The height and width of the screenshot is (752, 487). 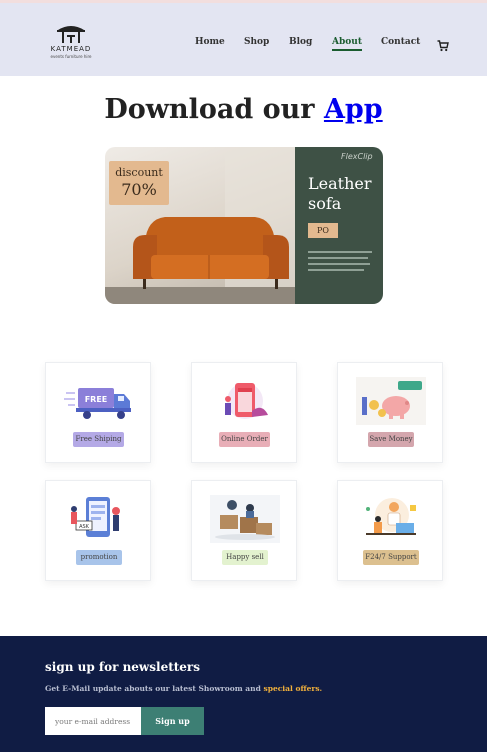 I want to click on logo-name: KATMEAD, so click(x=71, y=49).